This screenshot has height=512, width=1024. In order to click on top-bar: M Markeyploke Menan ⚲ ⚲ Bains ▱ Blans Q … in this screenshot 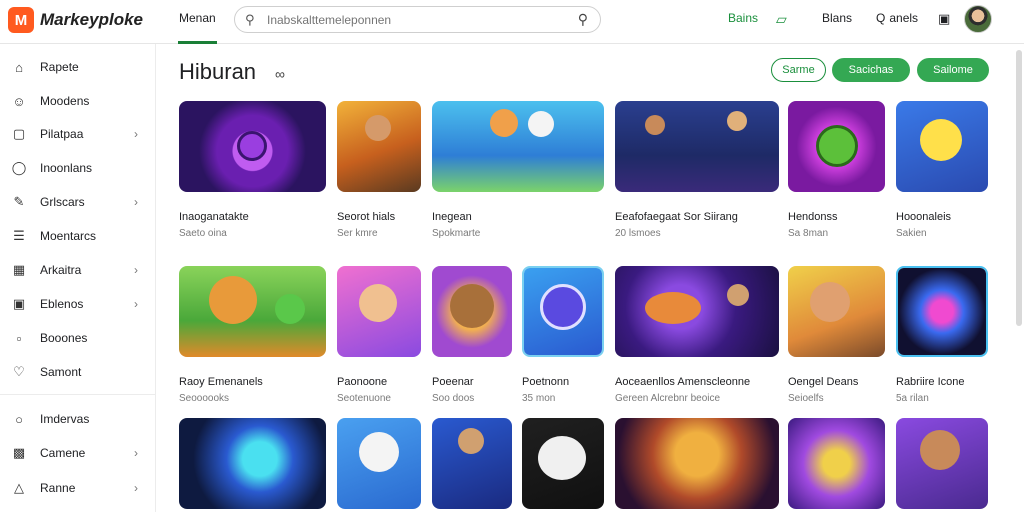, I will do `click(512, 22)`.